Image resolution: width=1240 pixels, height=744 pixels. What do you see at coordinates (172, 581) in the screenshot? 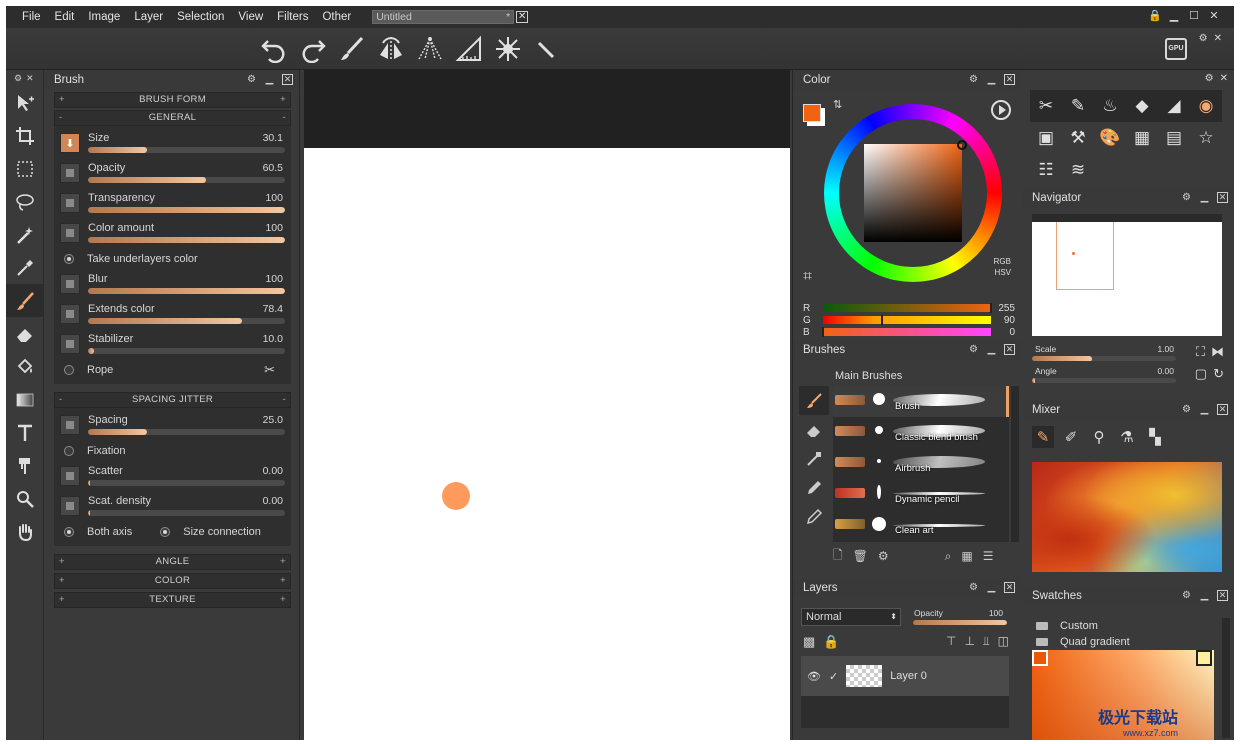
I see `section-color: + COLOR +` at bounding box center [172, 581].